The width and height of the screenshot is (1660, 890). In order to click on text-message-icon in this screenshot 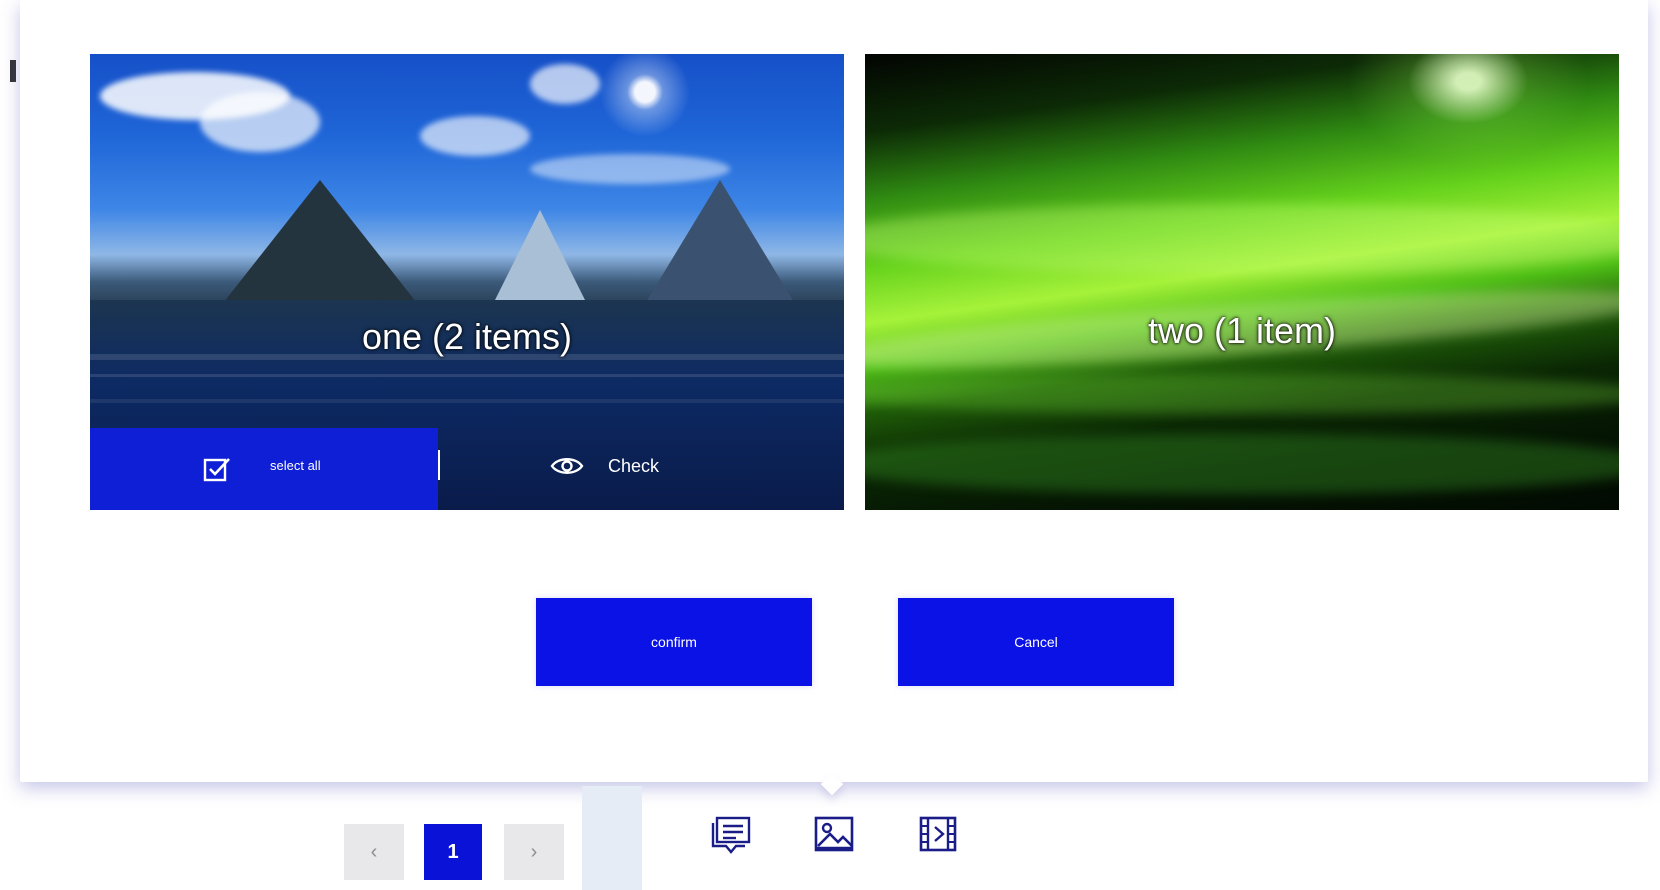, I will do `click(732, 834)`.